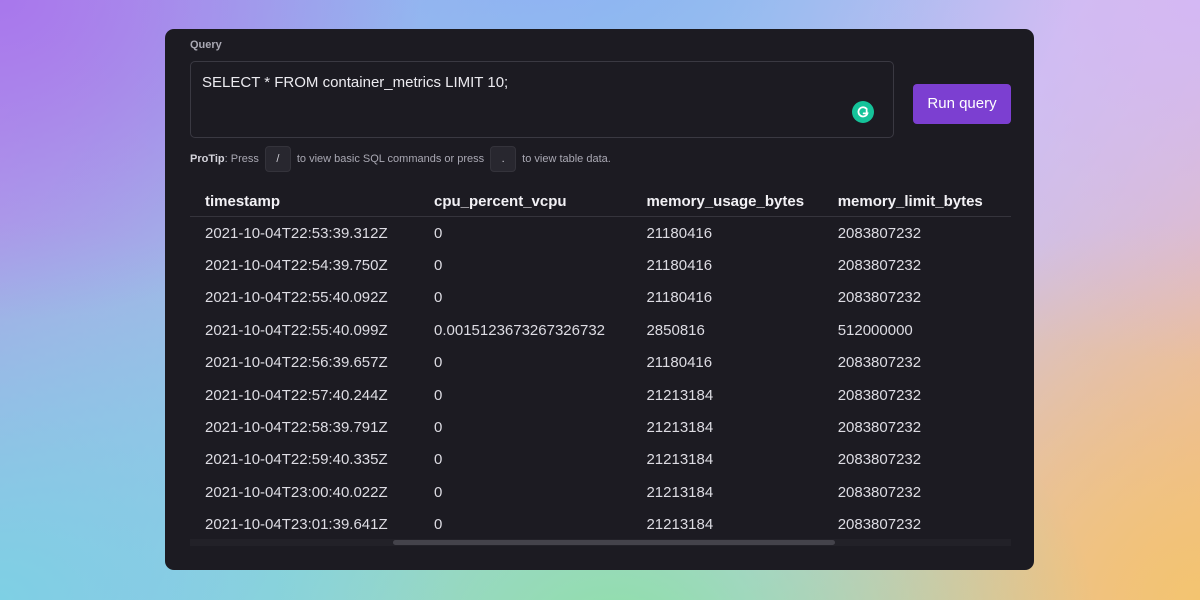 The width and height of the screenshot is (1200, 600). Describe the element at coordinates (207, 159) in the screenshot. I see `protip-lead: ProTip` at that location.